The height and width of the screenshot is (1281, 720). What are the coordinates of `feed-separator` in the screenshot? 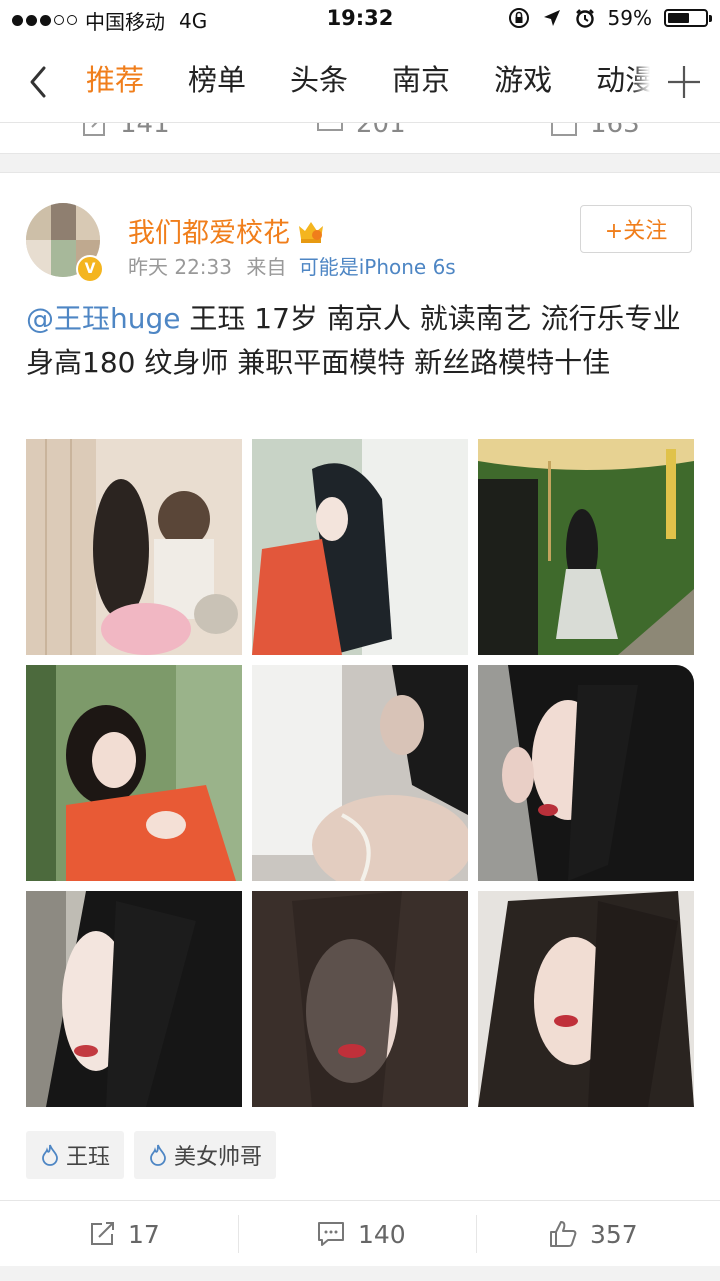 It's located at (360, 1273).